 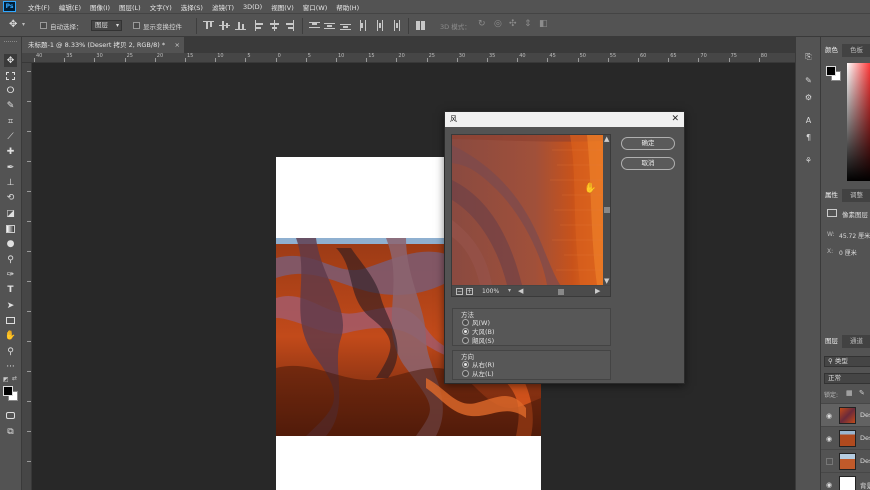 What do you see at coordinates (10, 167) in the screenshot?
I see `brush-tool-icon: ✒` at bounding box center [10, 167].